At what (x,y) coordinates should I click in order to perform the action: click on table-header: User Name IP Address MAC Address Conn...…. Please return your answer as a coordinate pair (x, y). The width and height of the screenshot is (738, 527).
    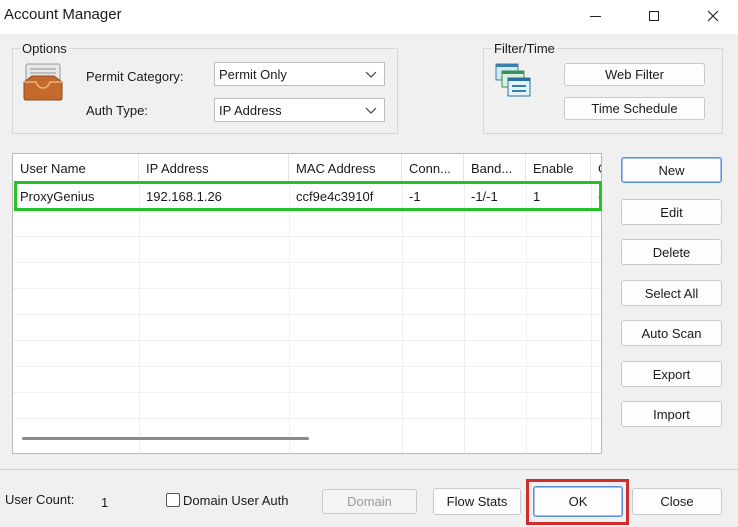
    Looking at the image, I should click on (307, 168).